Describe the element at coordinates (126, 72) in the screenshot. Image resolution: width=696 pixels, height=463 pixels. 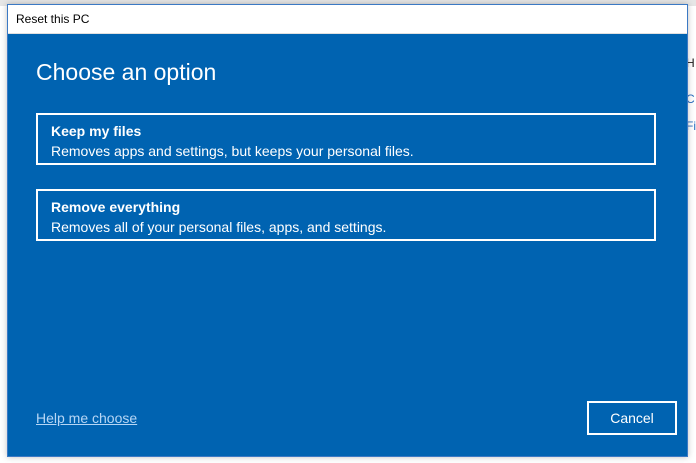
I see `page-title: Choose an option` at that location.